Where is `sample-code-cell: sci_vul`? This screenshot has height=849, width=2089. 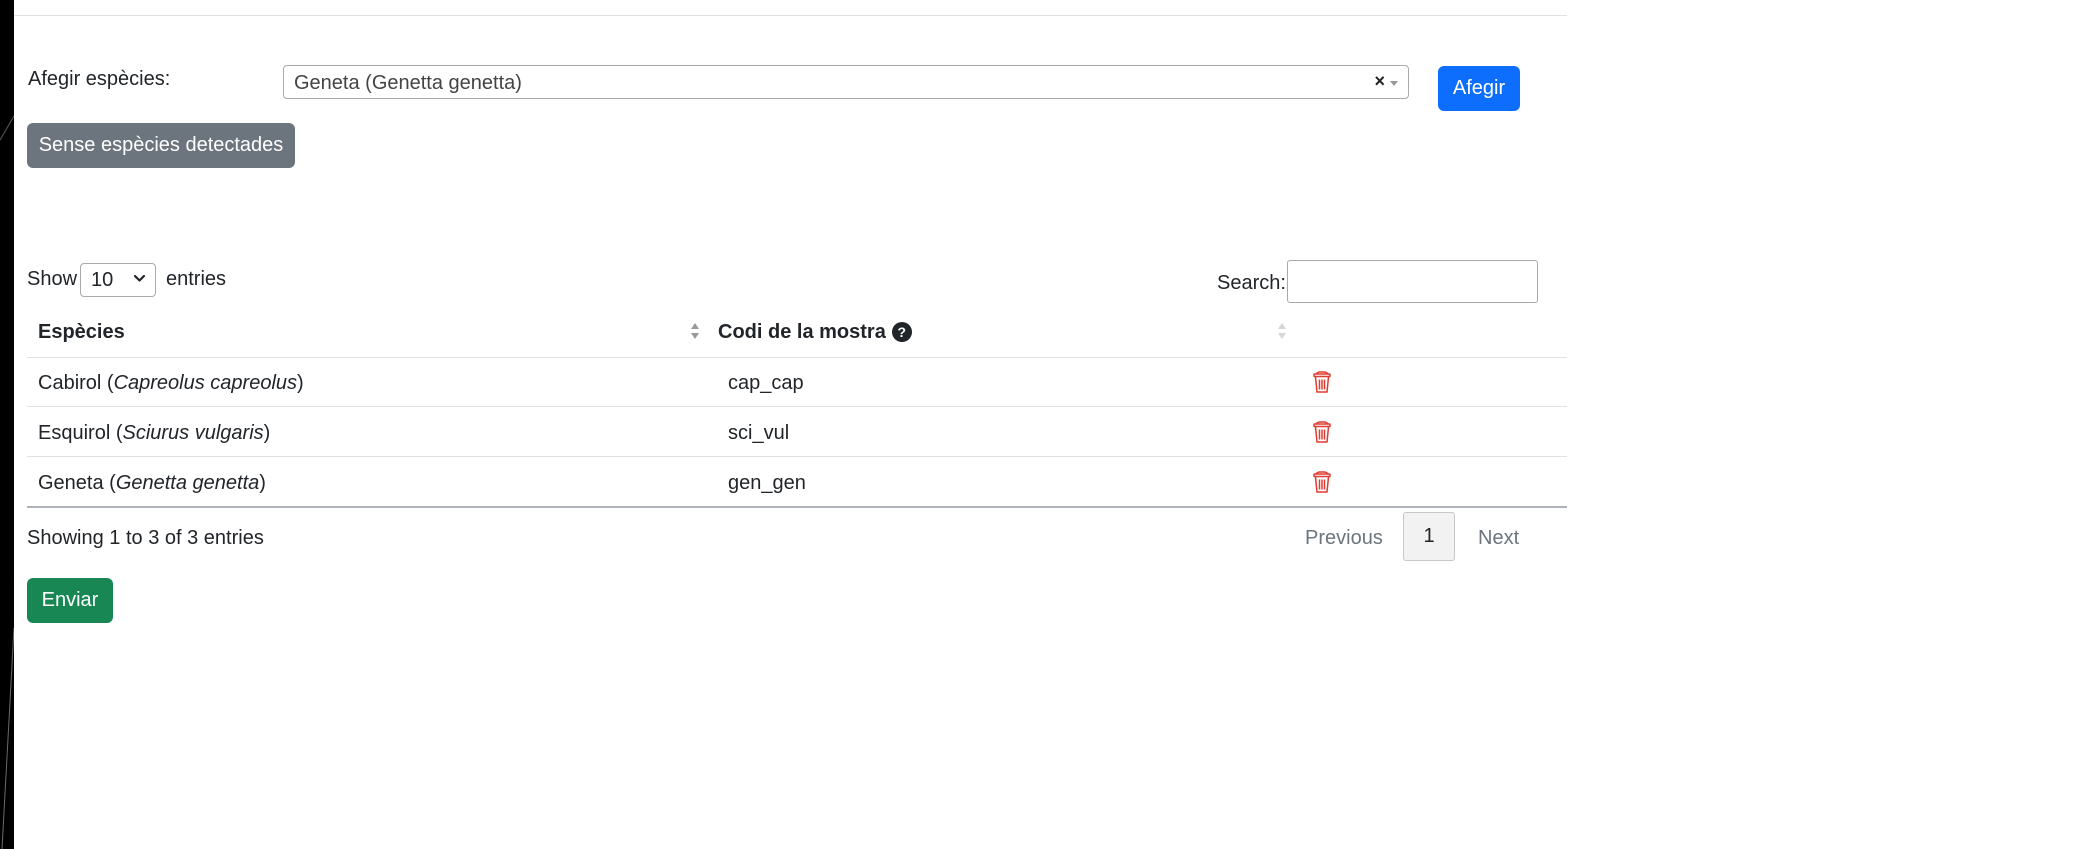
sample-code-cell: sci_vul is located at coordinates (759, 433).